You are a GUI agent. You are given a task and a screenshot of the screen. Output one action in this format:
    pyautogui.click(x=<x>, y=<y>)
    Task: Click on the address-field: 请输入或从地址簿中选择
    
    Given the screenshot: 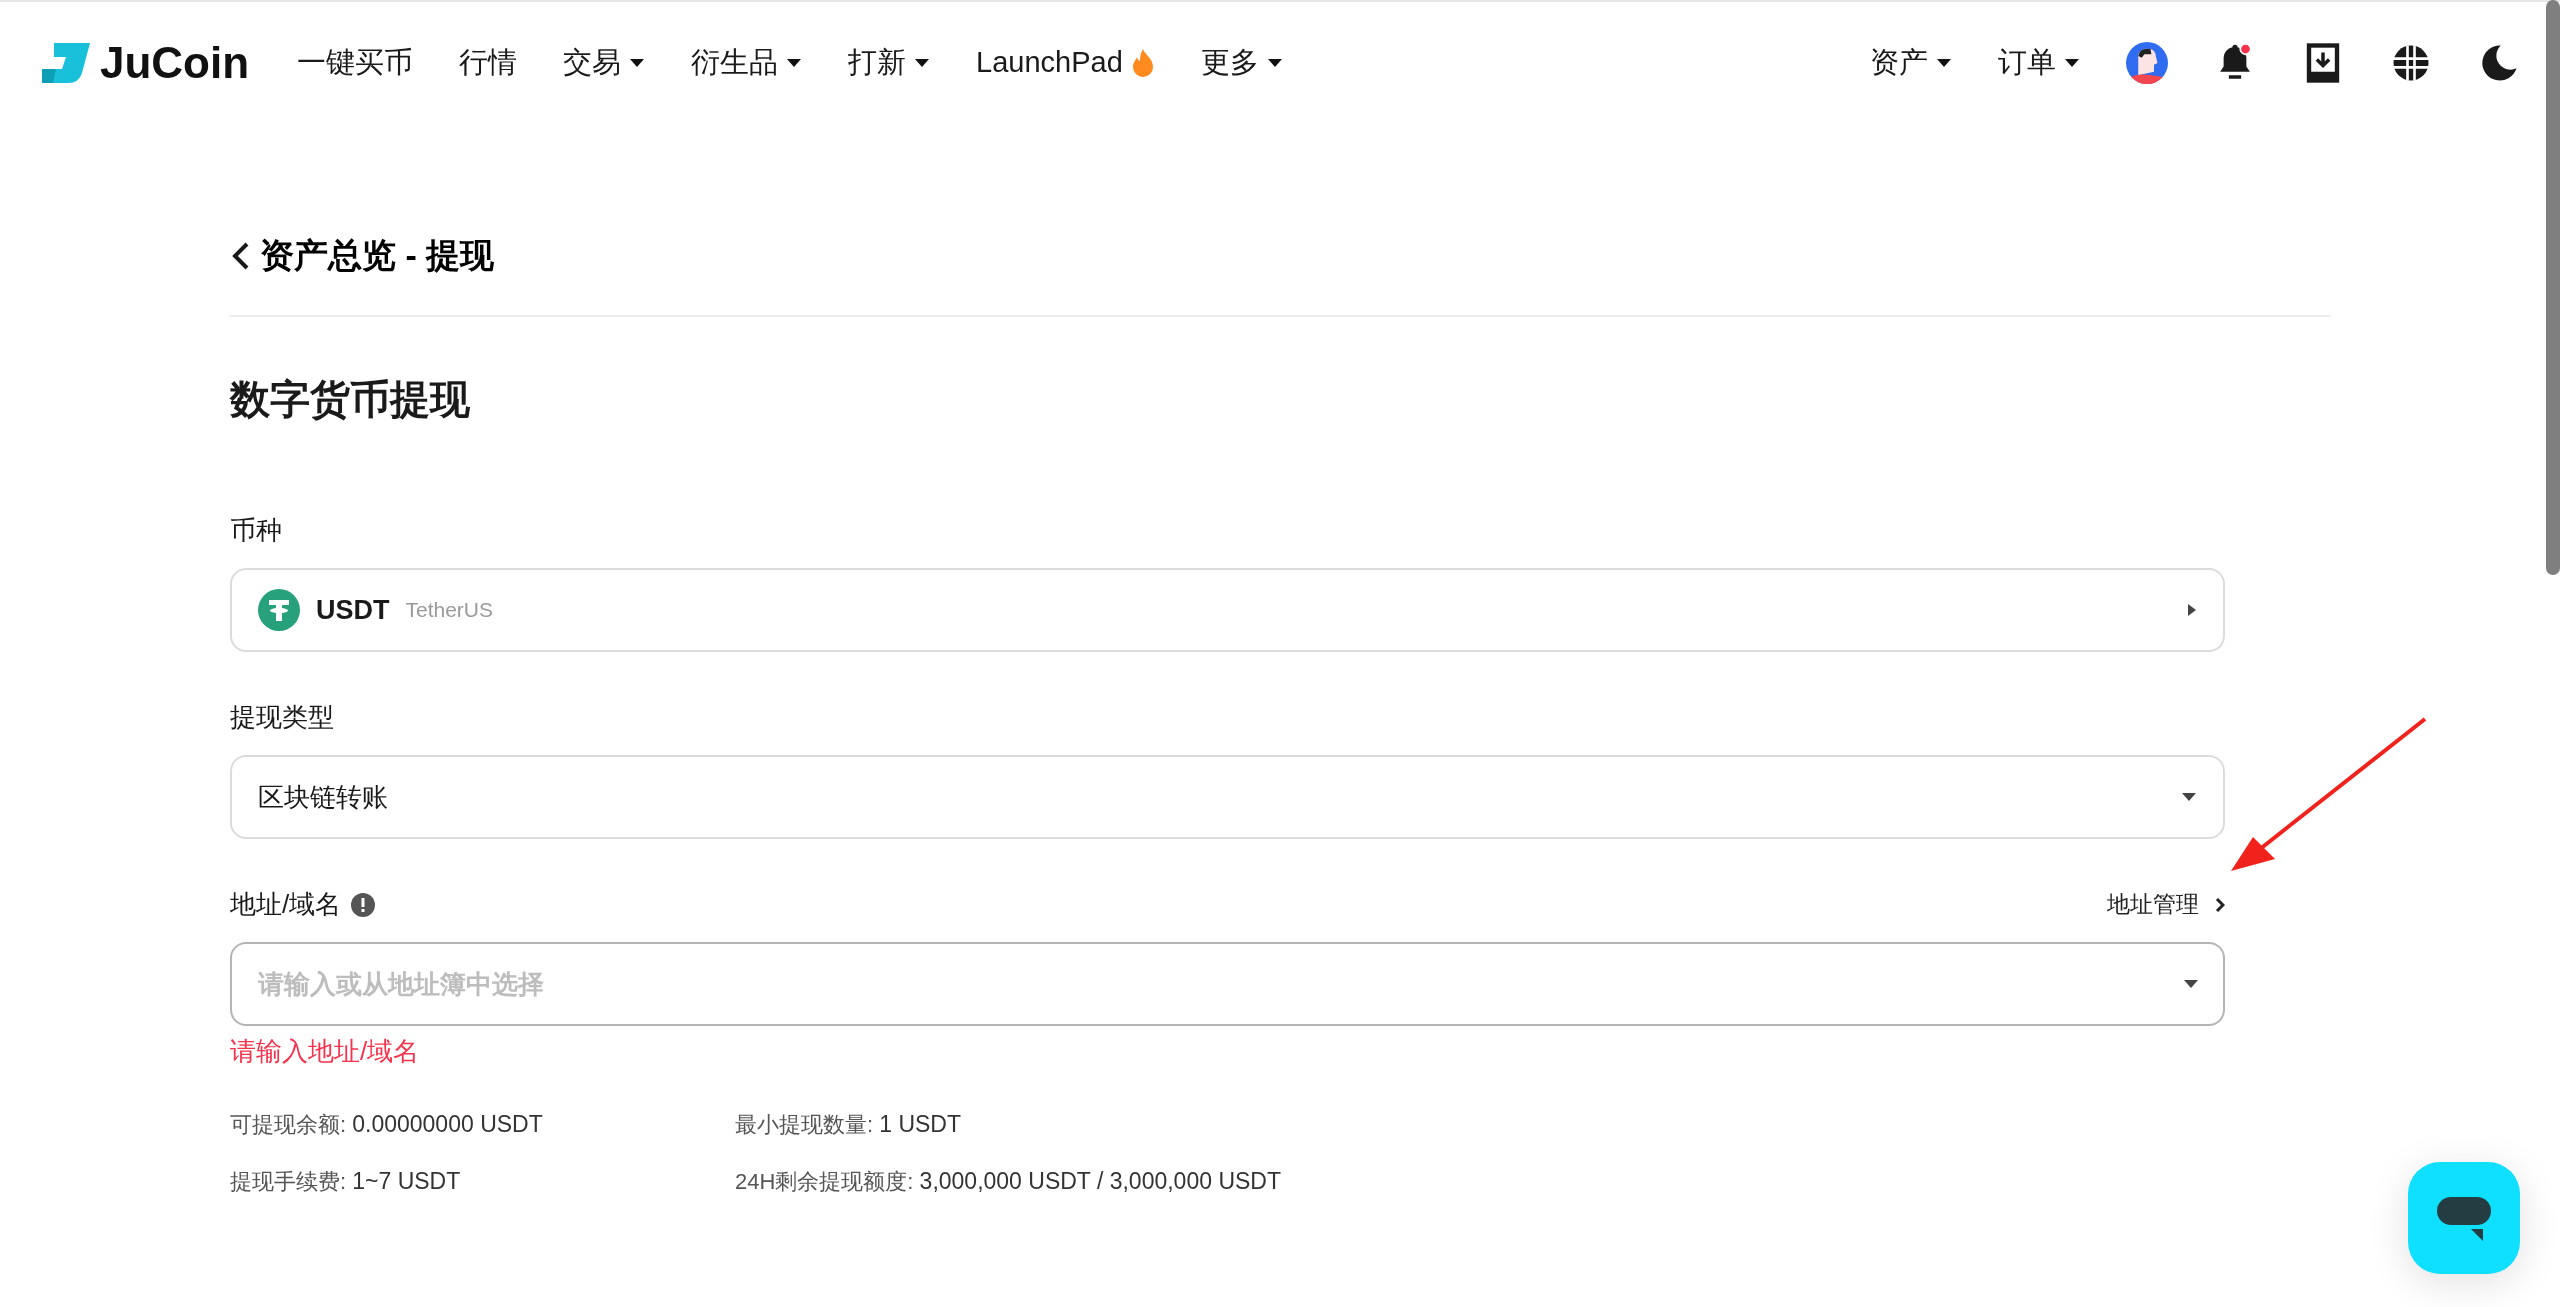 What is the action you would take?
    pyautogui.click(x=1227, y=984)
    